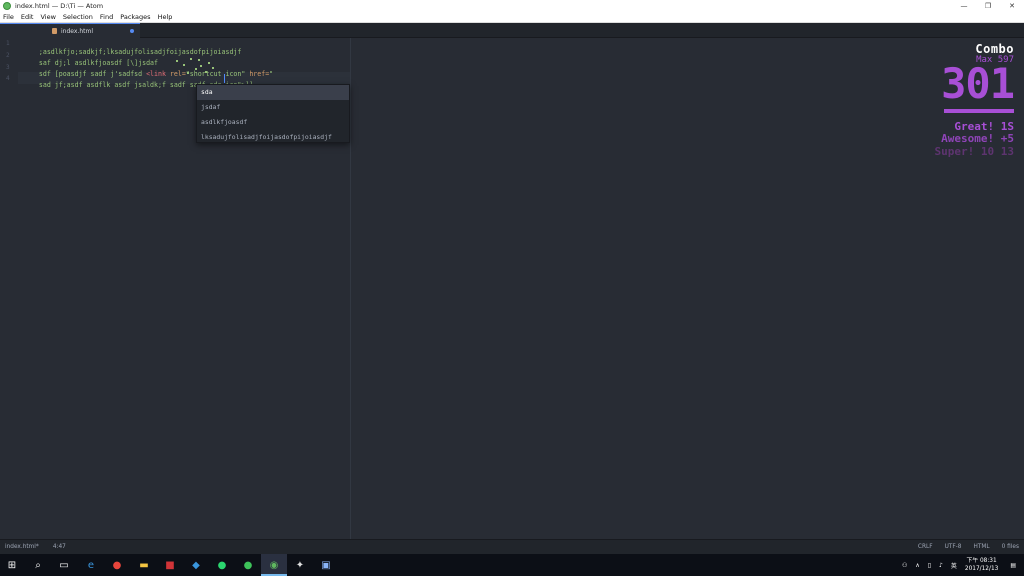  What do you see at coordinates (273, 92) in the screenshot?
I see `autocomplete-item: sda` at bounding box center [273, 92].